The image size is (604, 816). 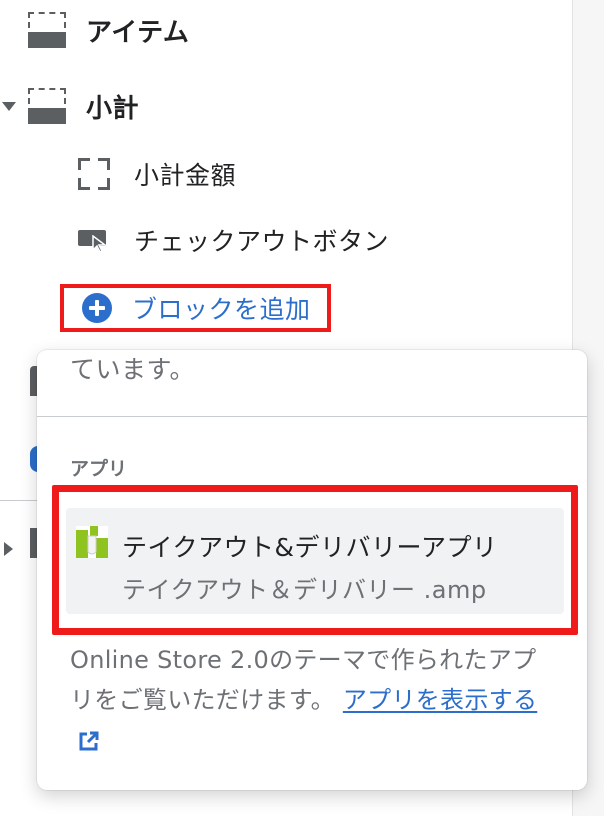 What do you see at coordinates (89, 741) in the screenshot?
I see `external-link-icon` at bounding box center [89, 741].